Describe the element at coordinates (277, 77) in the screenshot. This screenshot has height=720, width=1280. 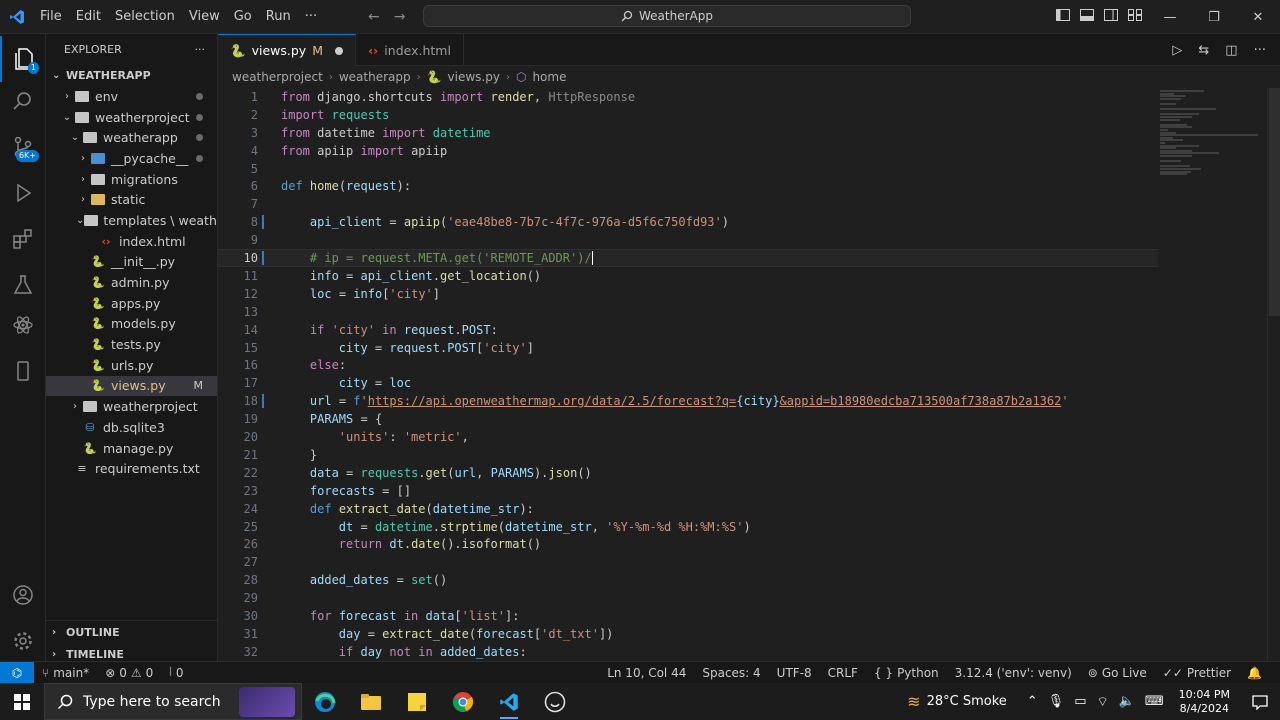
I see `breadcrumb-item: weatherproject` at that location.